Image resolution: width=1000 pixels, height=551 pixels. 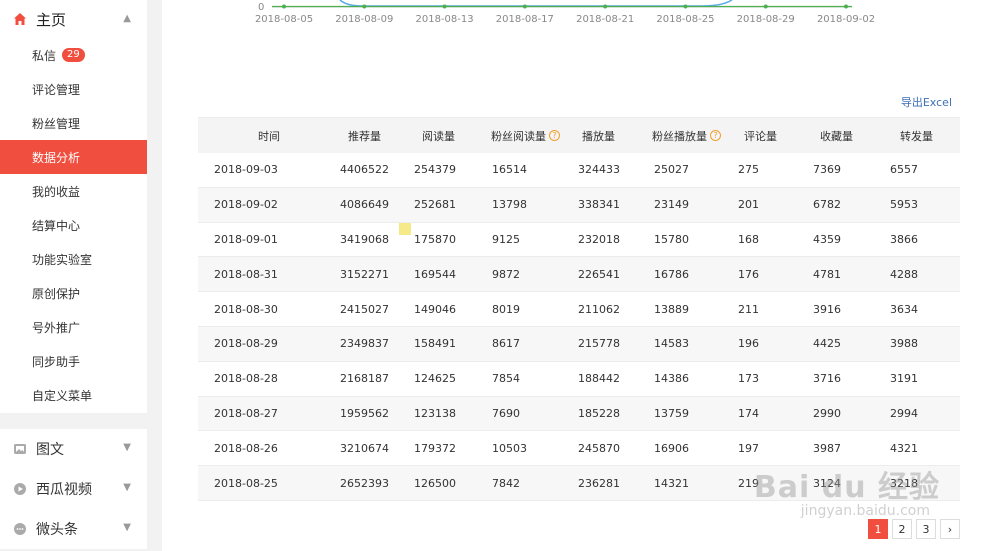 What do you see at coordinates (127, 18) in the screenshot?
I see `chevron-up-icon: ▲` at bounding box center [127, 18].